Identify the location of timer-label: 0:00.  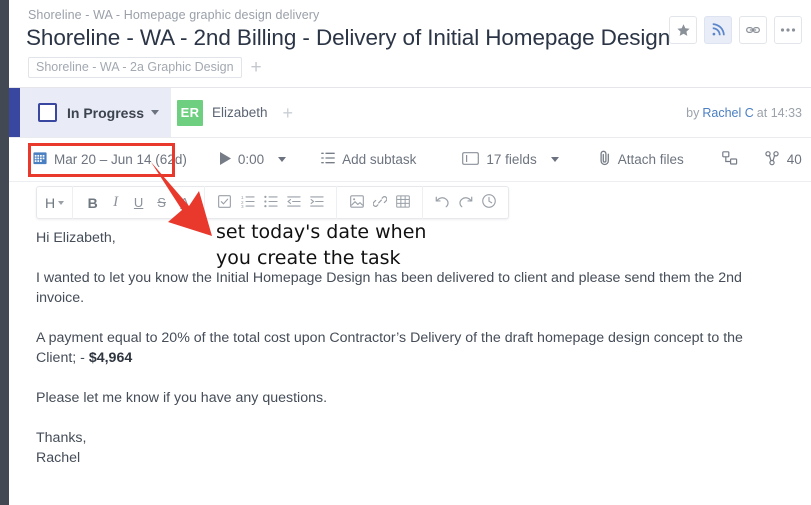
(251, 159).